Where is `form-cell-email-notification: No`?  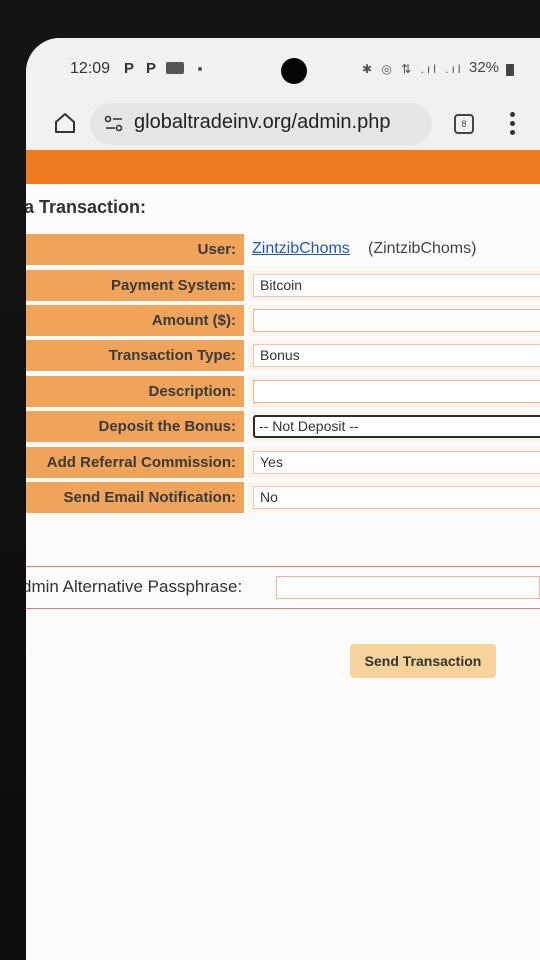
form-cell-email-notification: No is located at coordinates (394, 497).